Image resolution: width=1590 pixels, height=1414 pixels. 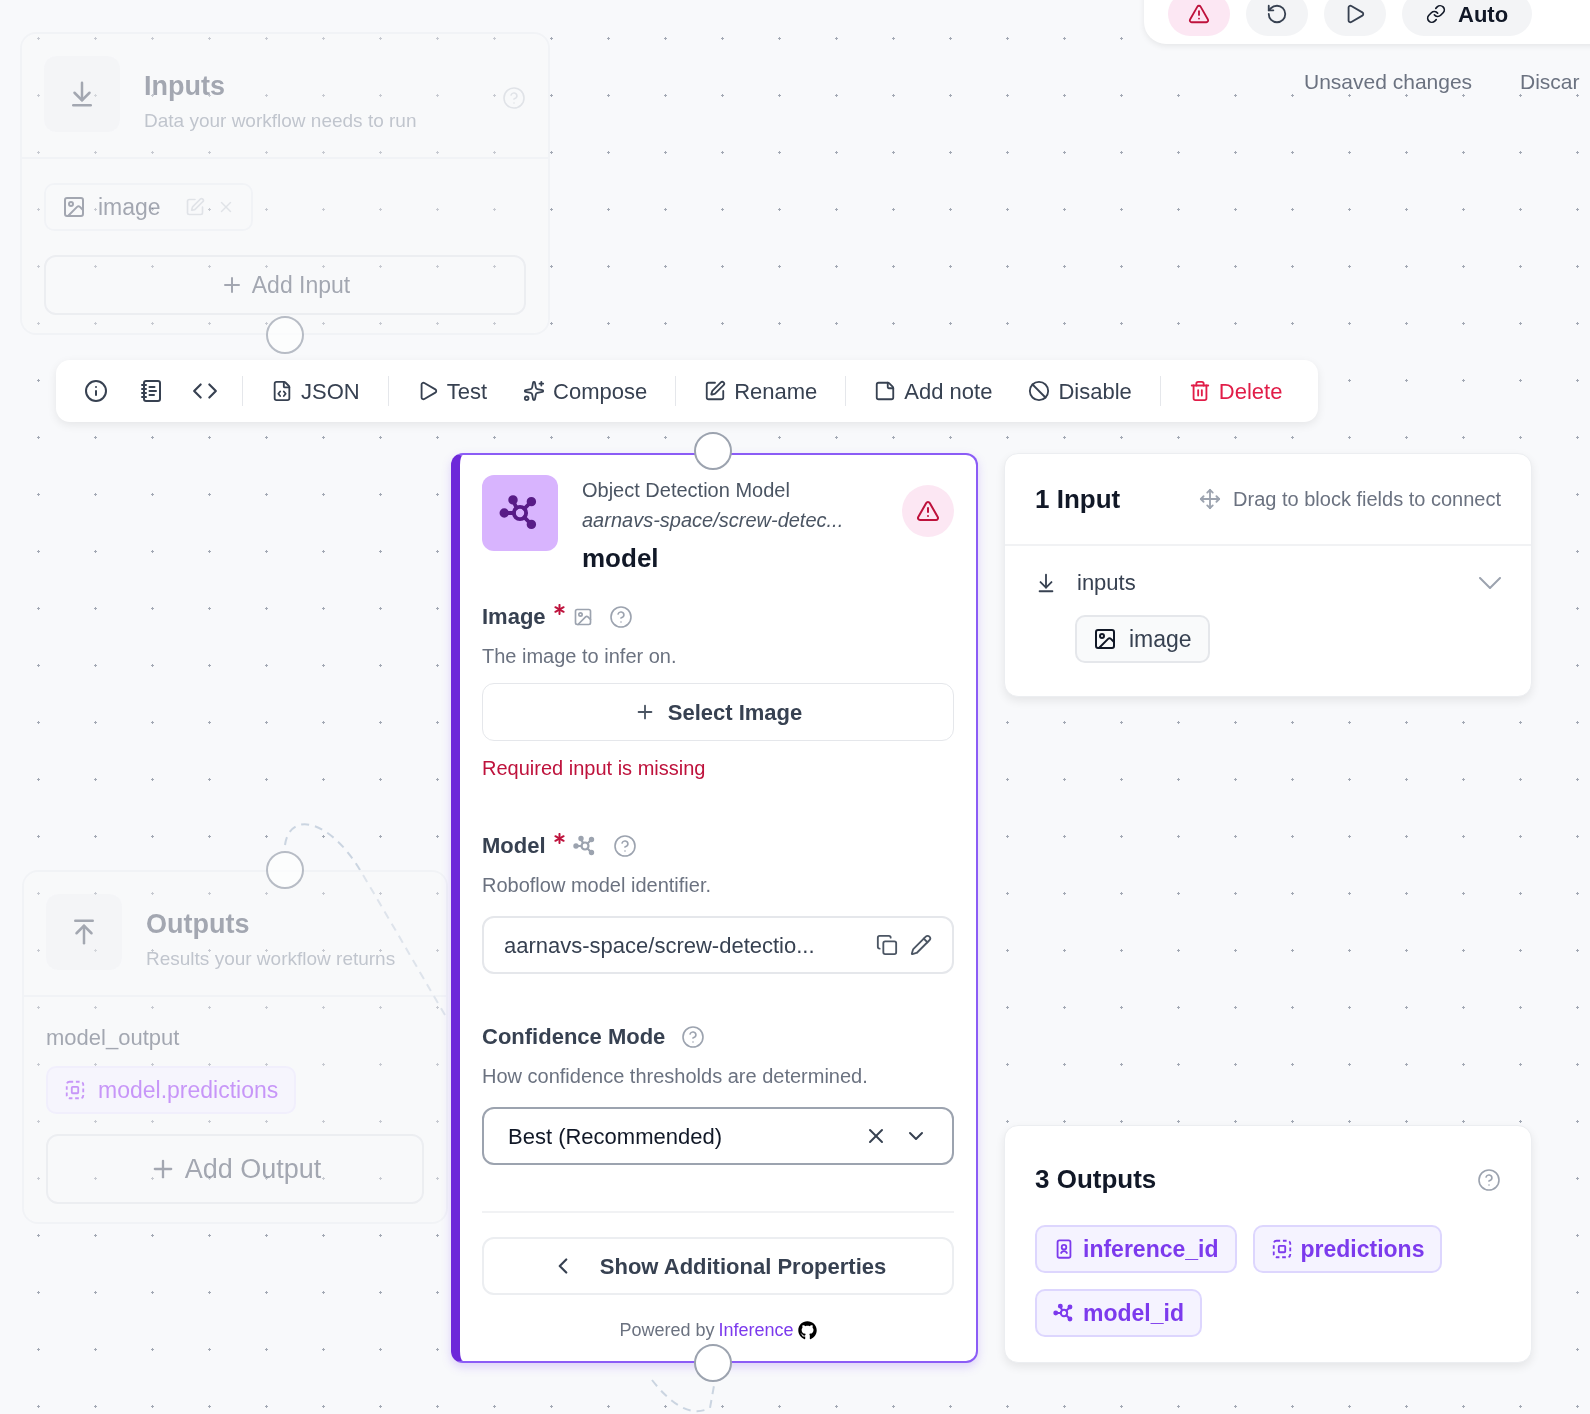 I want to click on confidence-mode-select: Best (Recommended), so click(x=718, y=1136).